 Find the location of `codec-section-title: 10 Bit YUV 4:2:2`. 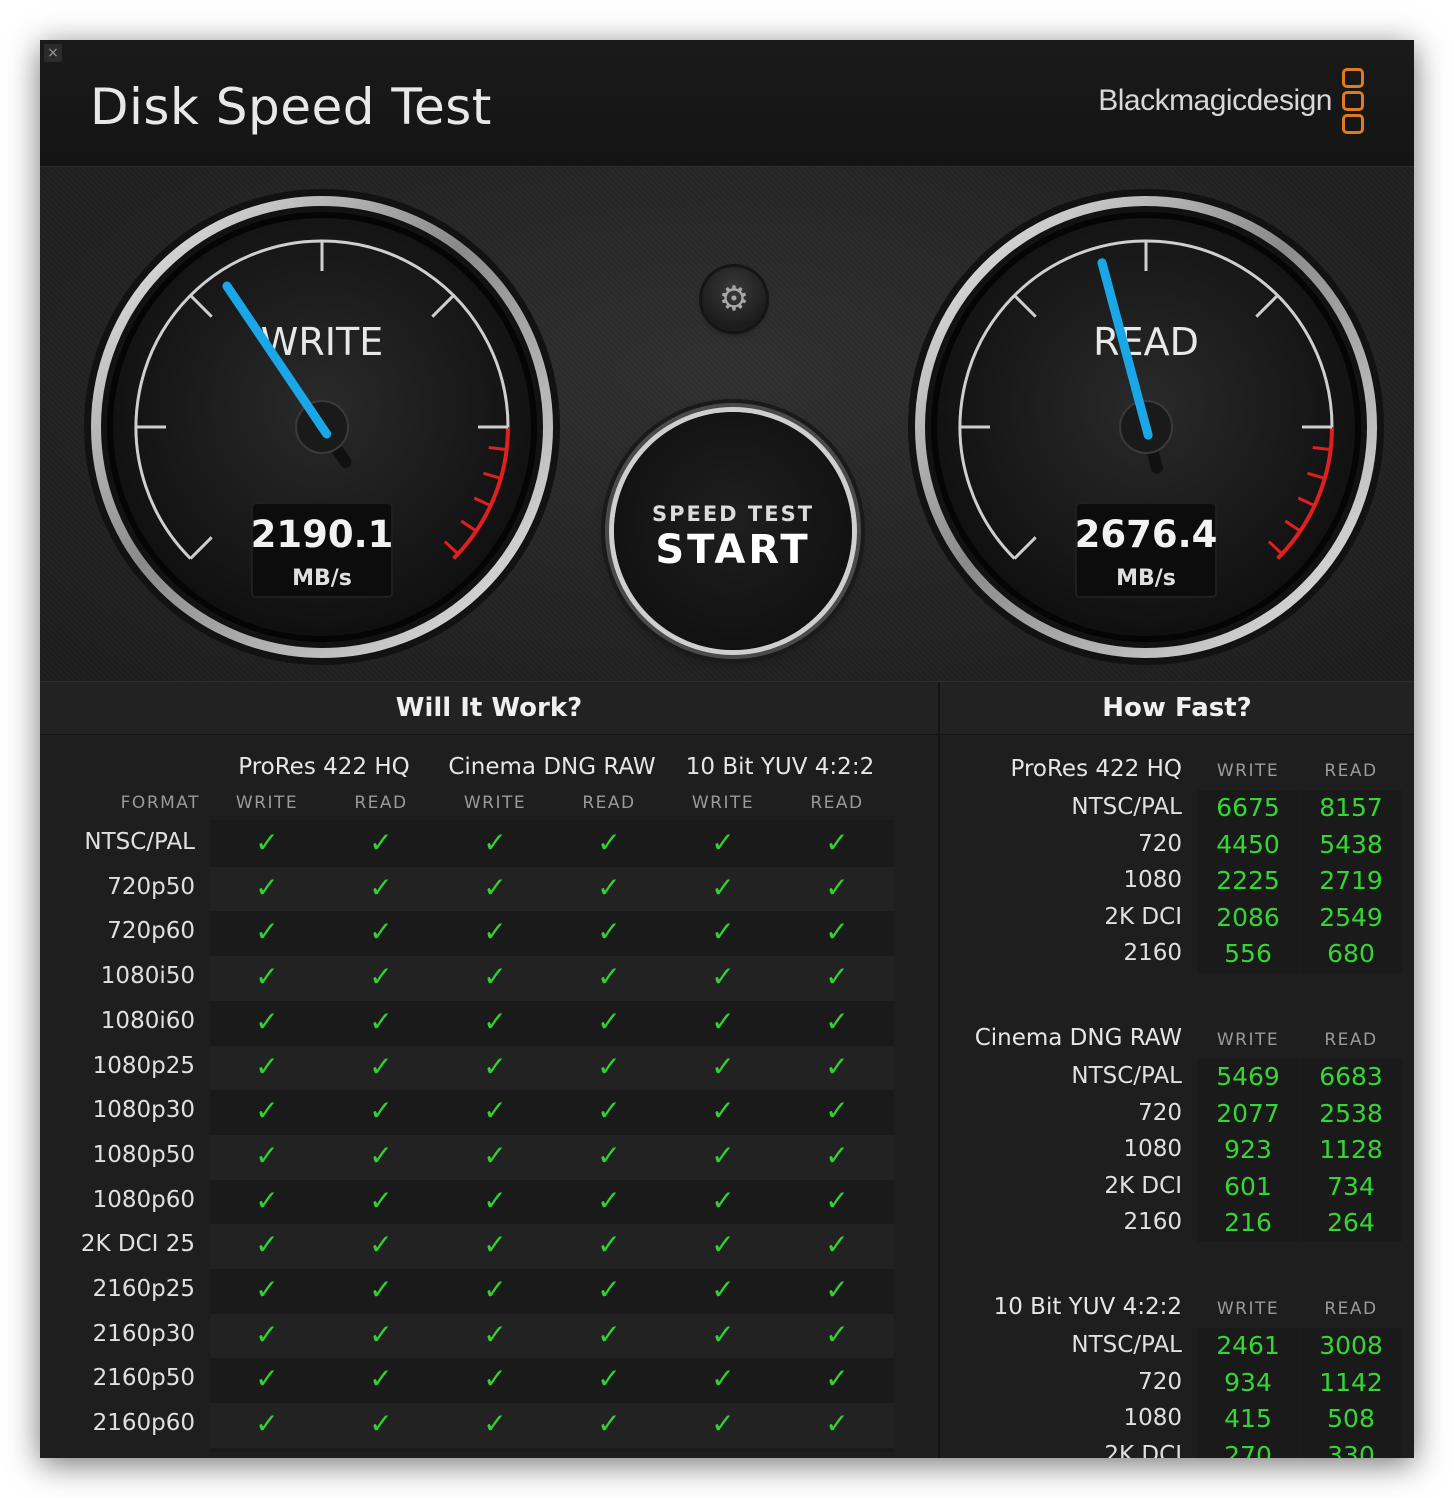

codec-section-title: 10 Bit YUV 4:2:2 is located at coordinates (1087, 1307).